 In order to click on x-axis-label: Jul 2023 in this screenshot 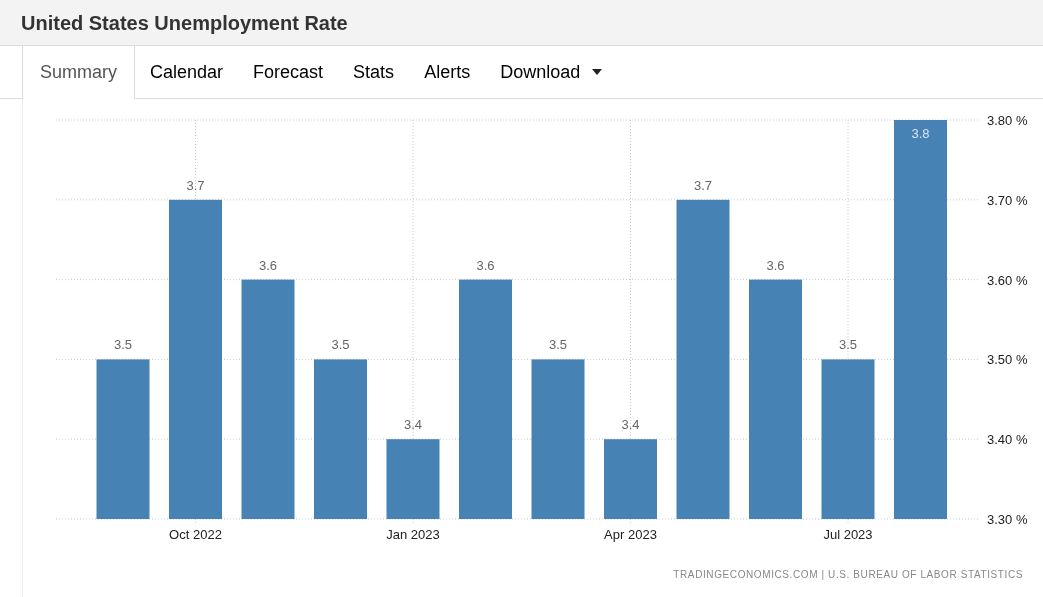, I will do `click(848, 534)`.